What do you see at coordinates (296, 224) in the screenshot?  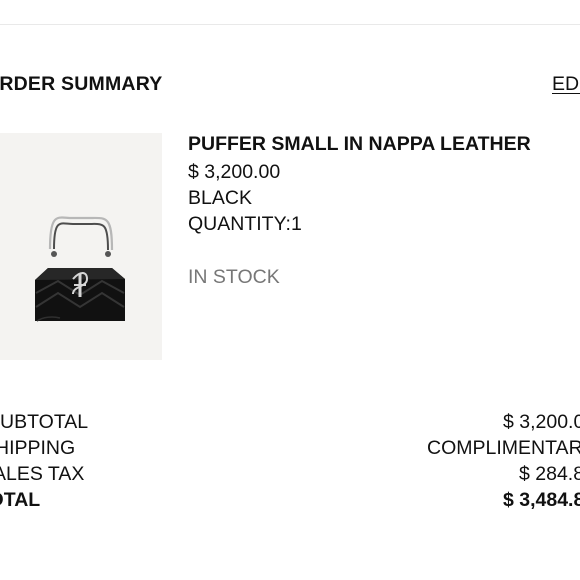 I see `quantity-value: 1` at bounding box center [296, 224].